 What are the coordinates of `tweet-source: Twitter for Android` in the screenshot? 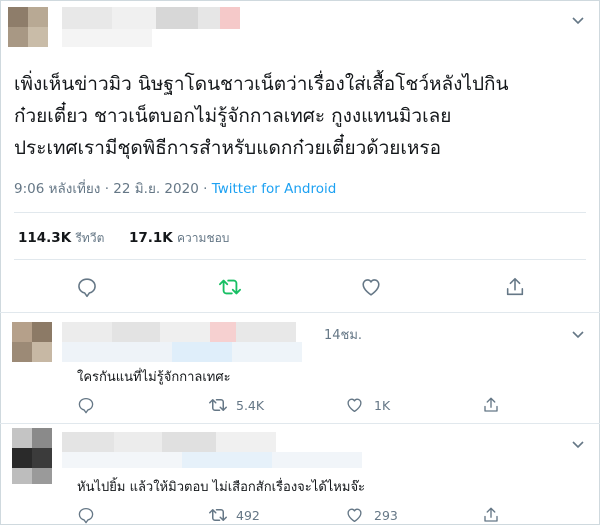 It's located at (274, 189).